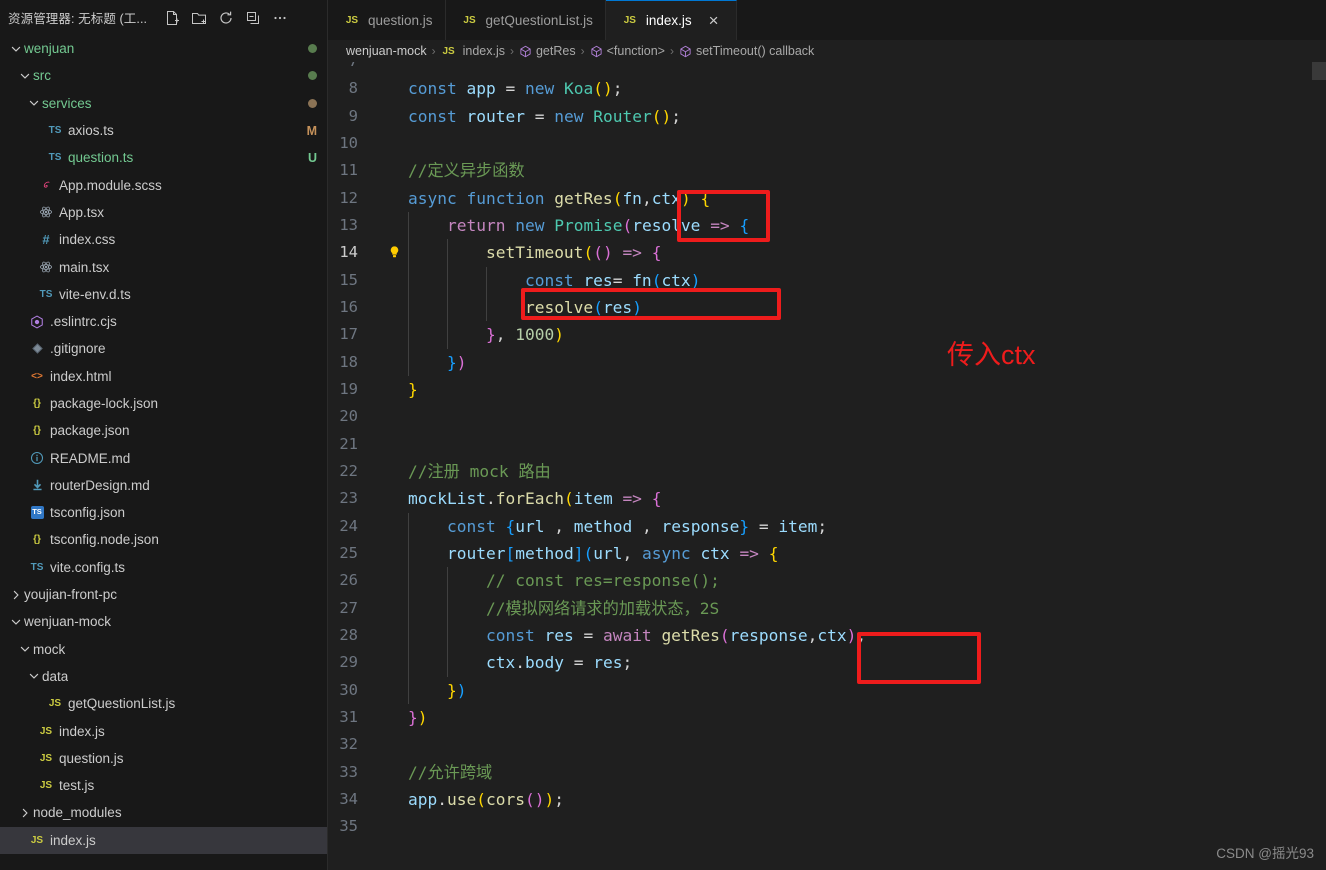 This screenshot has height=870, width=1326. Describe the element at coordinates (172, 18) in the screenshot. I see `new-file-icon` at that location.